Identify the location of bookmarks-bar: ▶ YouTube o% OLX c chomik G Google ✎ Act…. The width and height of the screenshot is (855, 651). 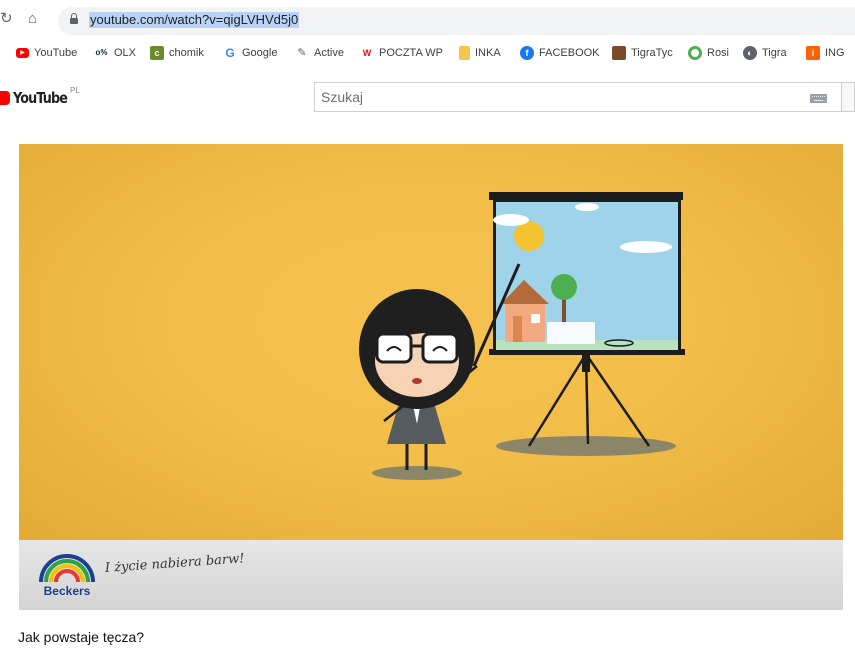
(427, 53).